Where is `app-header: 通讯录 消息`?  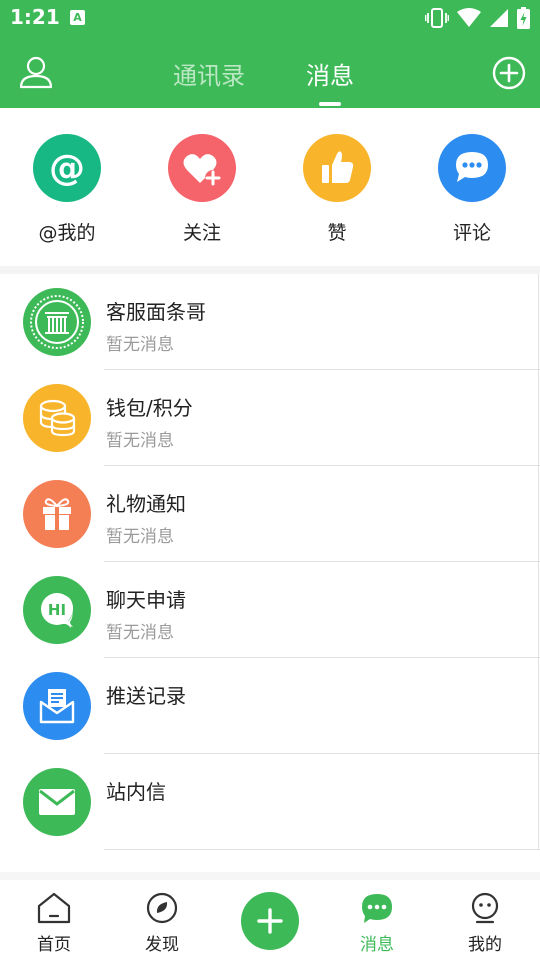 app-header: 通讯录 消息 is located at coordinates (270, 72).